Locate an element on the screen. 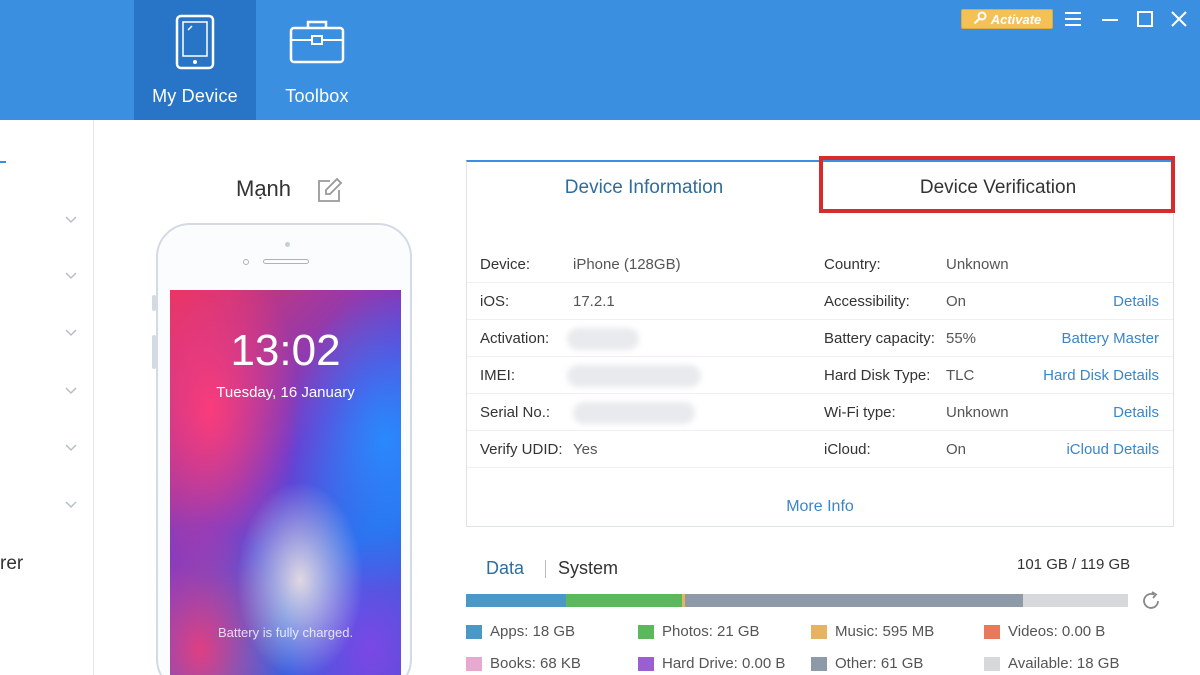 The width and height of the screenshot is (1200, 675). info-label: Verify UDID: is located at coordinates (521, 449).